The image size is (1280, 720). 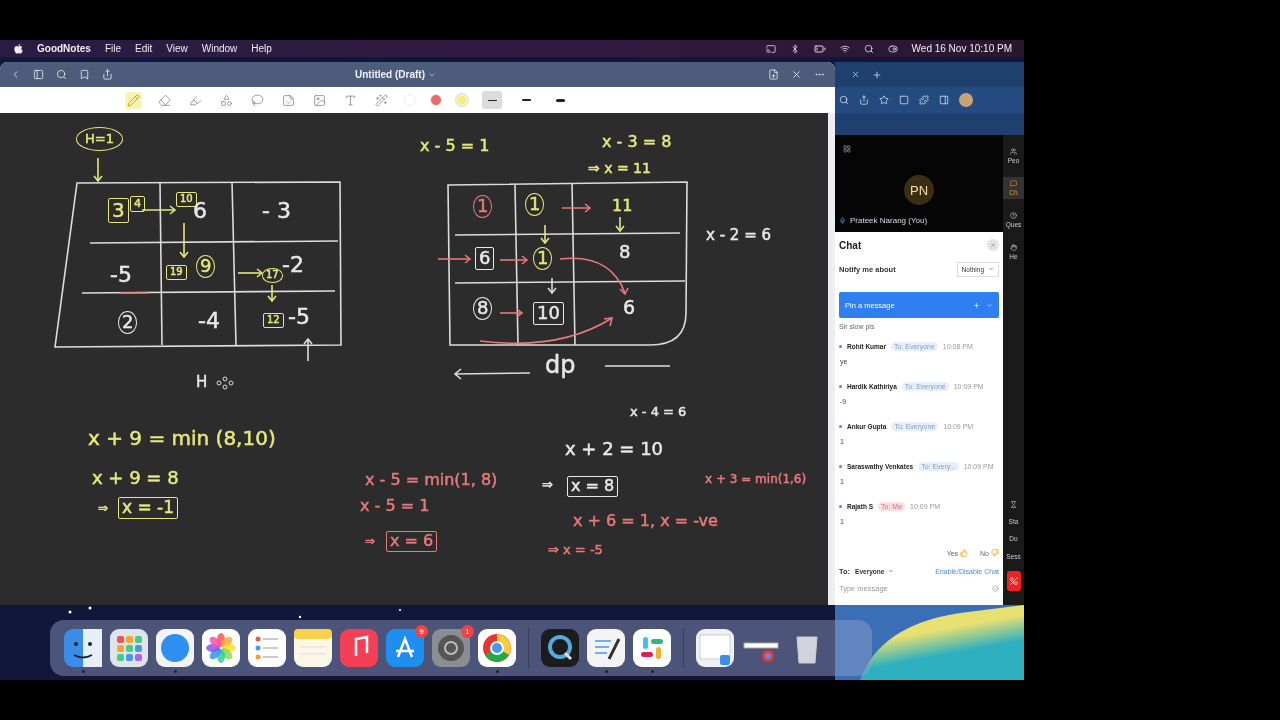 What do you see at coordinates (770, 48) in the screenshot?
I see `cast-icon` at bounding box center [770, 48].